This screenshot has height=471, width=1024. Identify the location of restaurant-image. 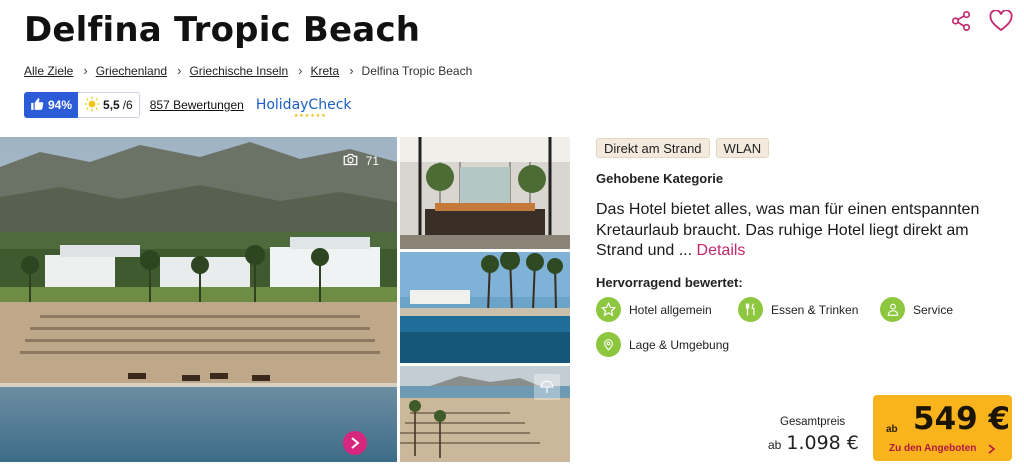
(485, 193).